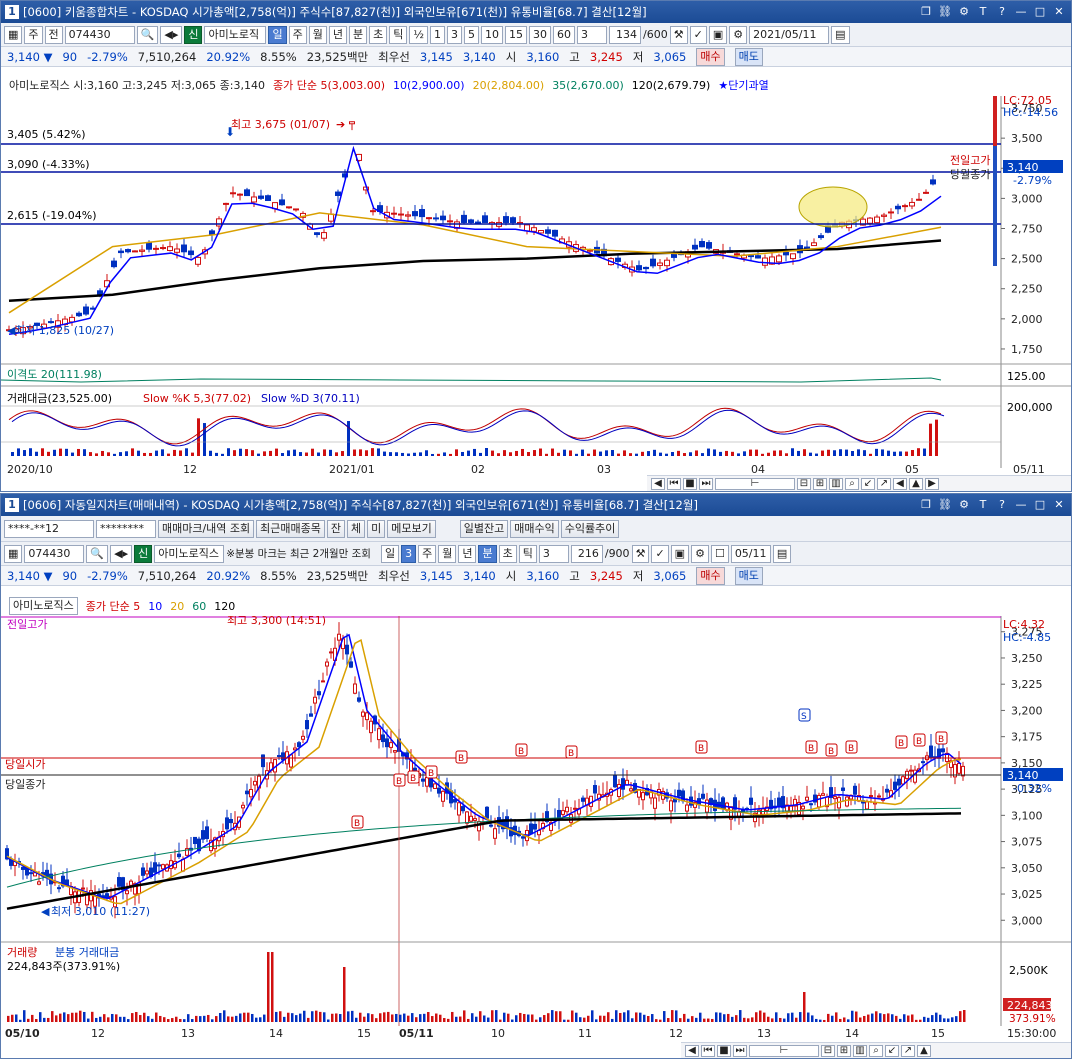 This screenshot has height=1059, width=1072. I want to click on daily-balance-button: 일별잔고, so click(484, 528).